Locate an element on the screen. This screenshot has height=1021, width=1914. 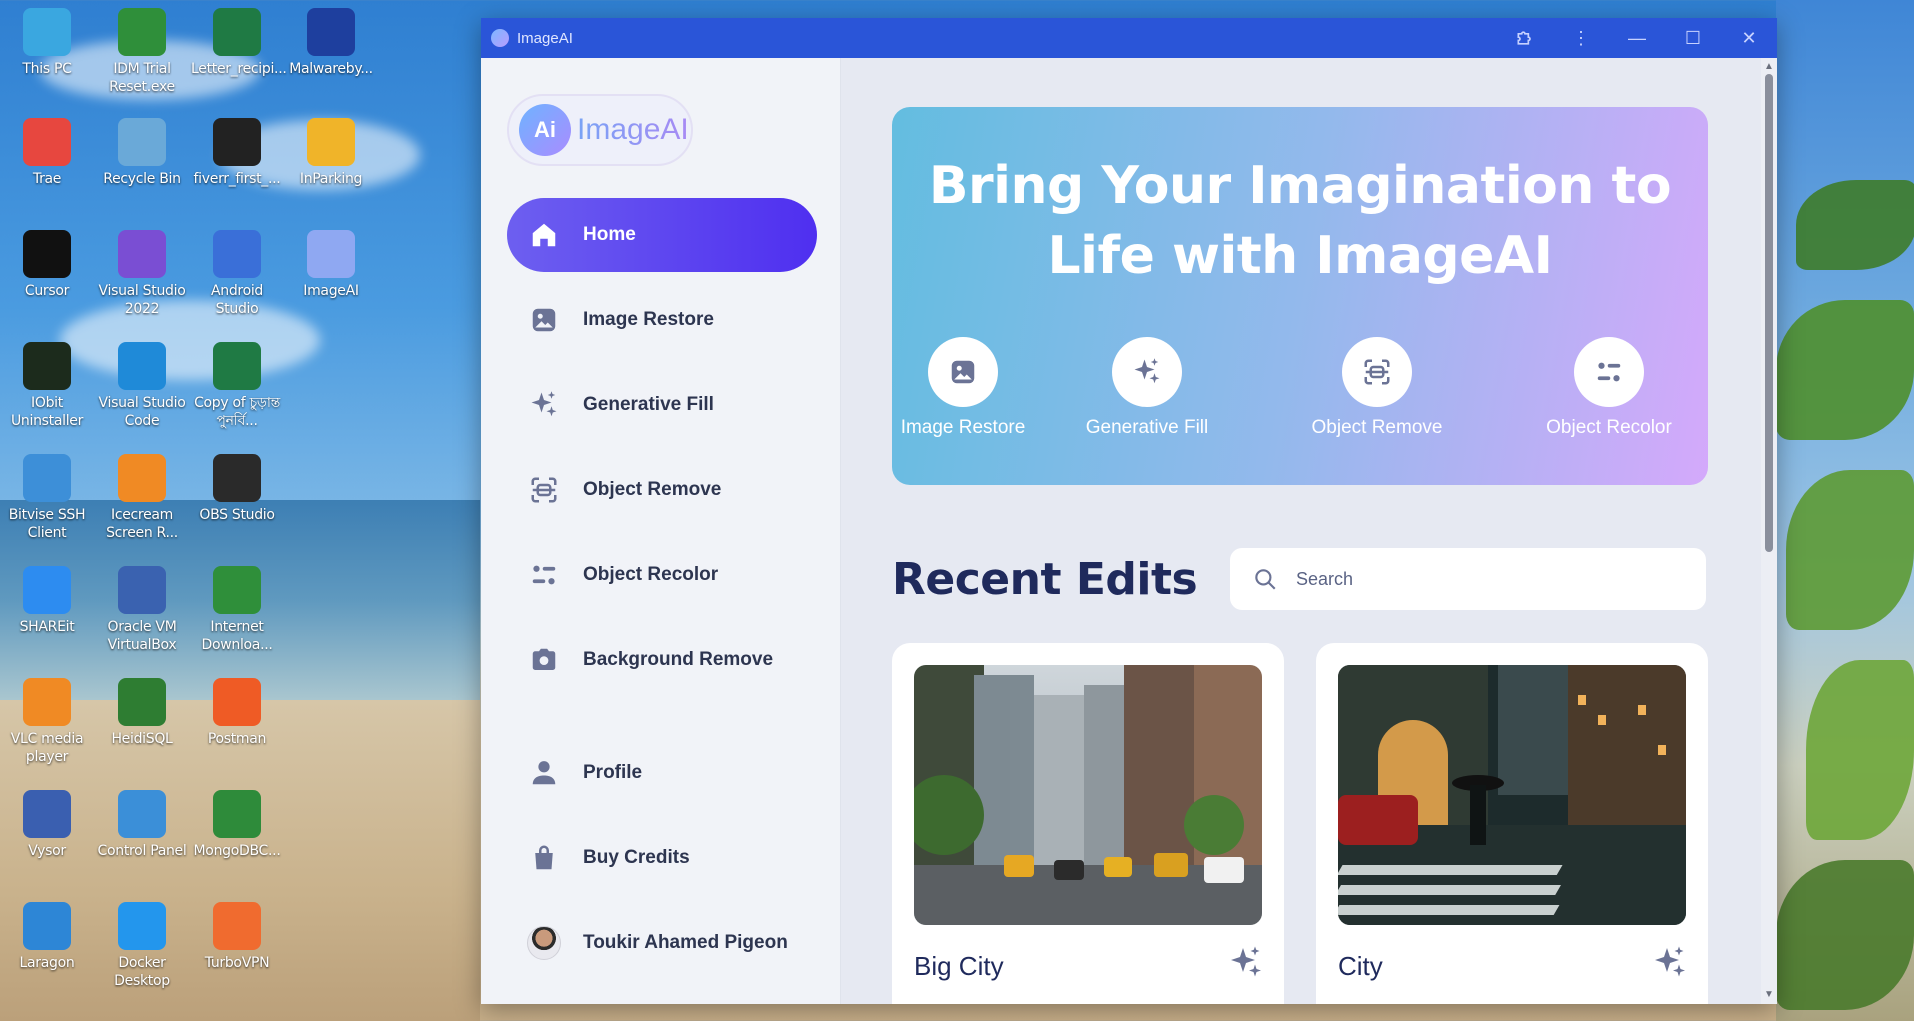
desktop-icon: VLC media player is located at coordinates (47, 722).